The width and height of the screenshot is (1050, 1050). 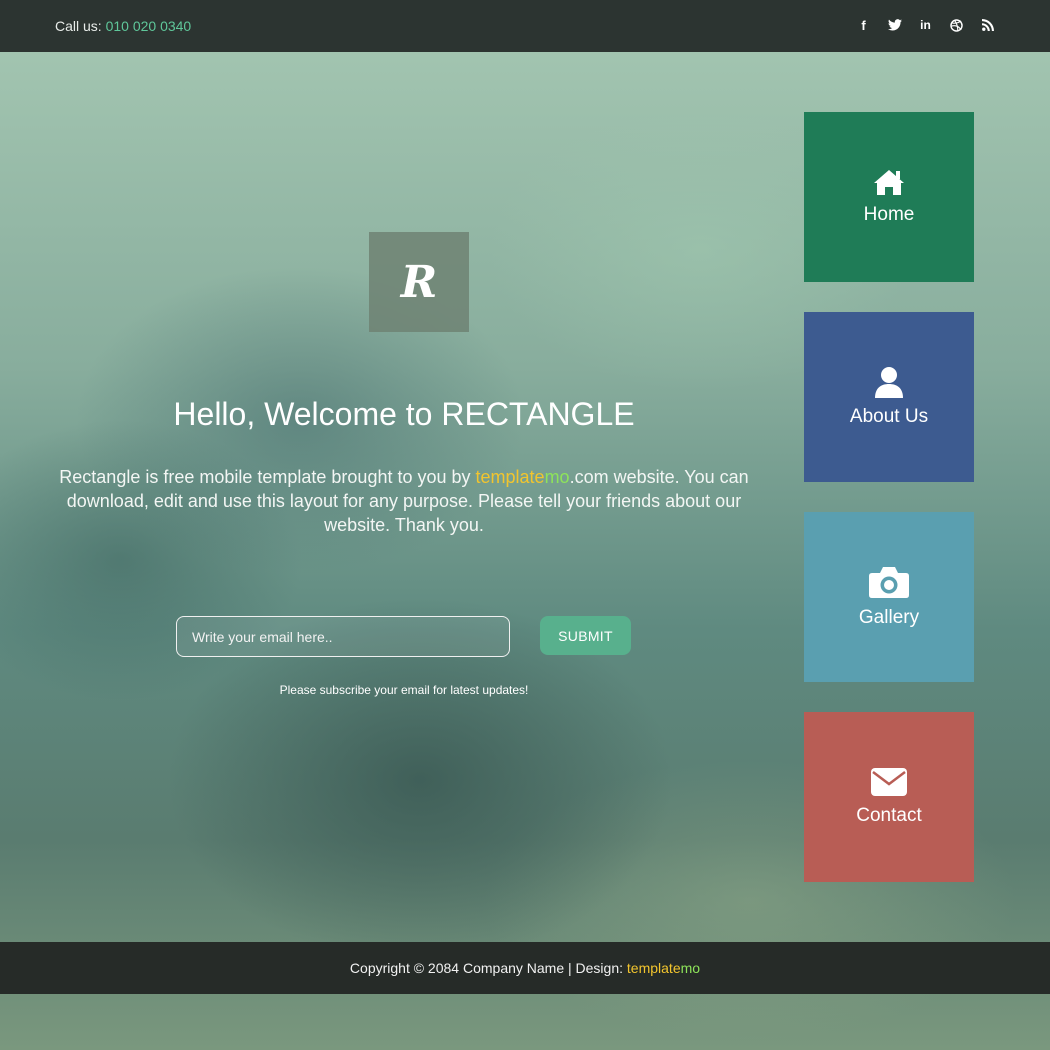 What do you see at coordinates (510, 477) in the screenshot?
I see `brand-part-a: template` at bounding box center [510, 477].